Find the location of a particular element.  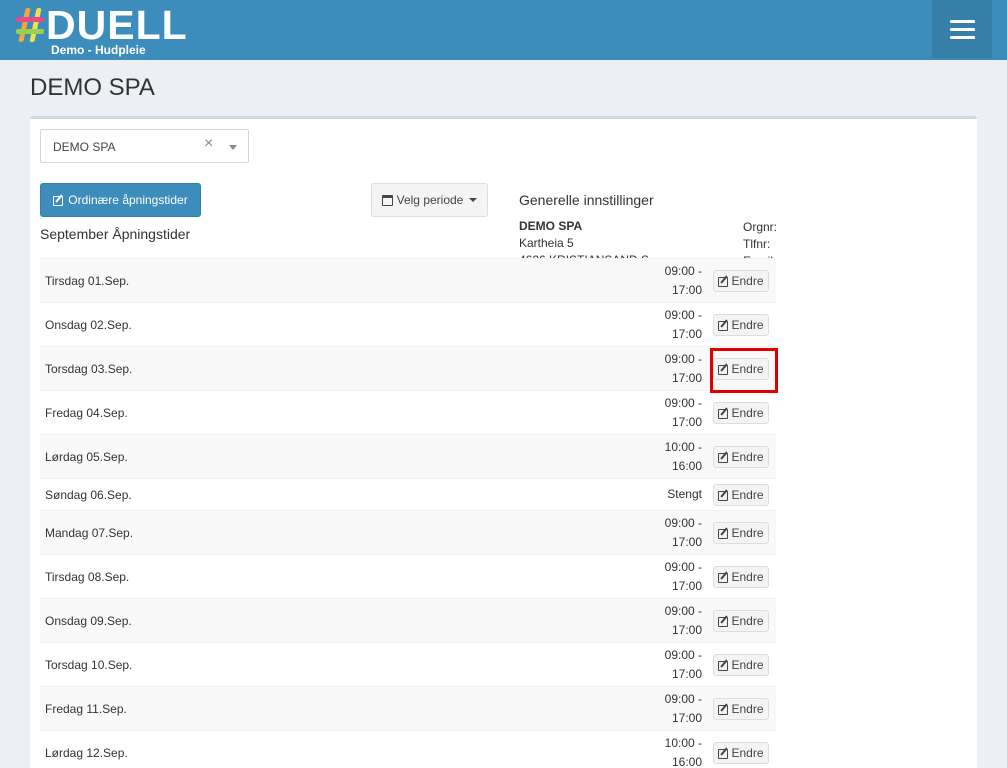

table-row: Fredag 11.Sep. 09:00 -17:00 Endre is located at coordinates (408, 708).